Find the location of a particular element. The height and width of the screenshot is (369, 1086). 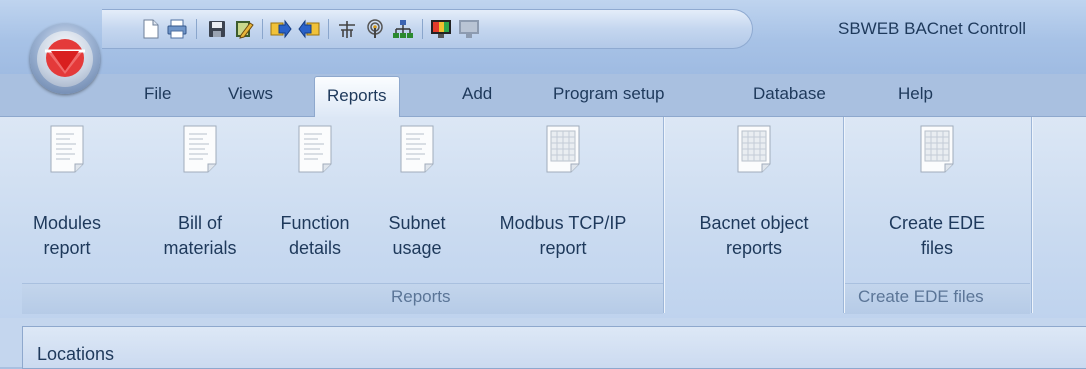

new-document-icon is located at coordinates (151, 29).